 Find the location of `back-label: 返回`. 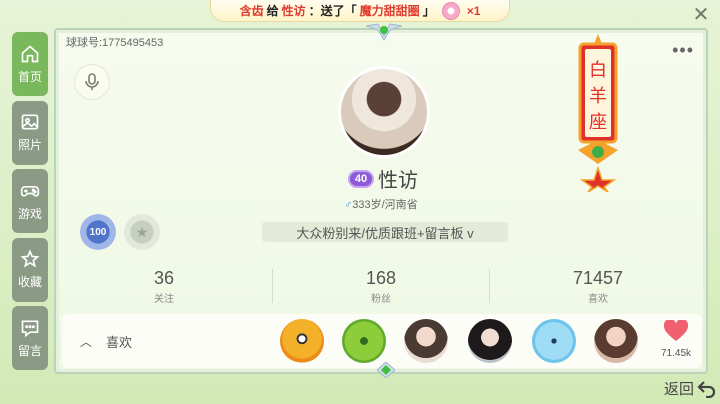

back-label: 返回 is located at coordinates (678, 389).